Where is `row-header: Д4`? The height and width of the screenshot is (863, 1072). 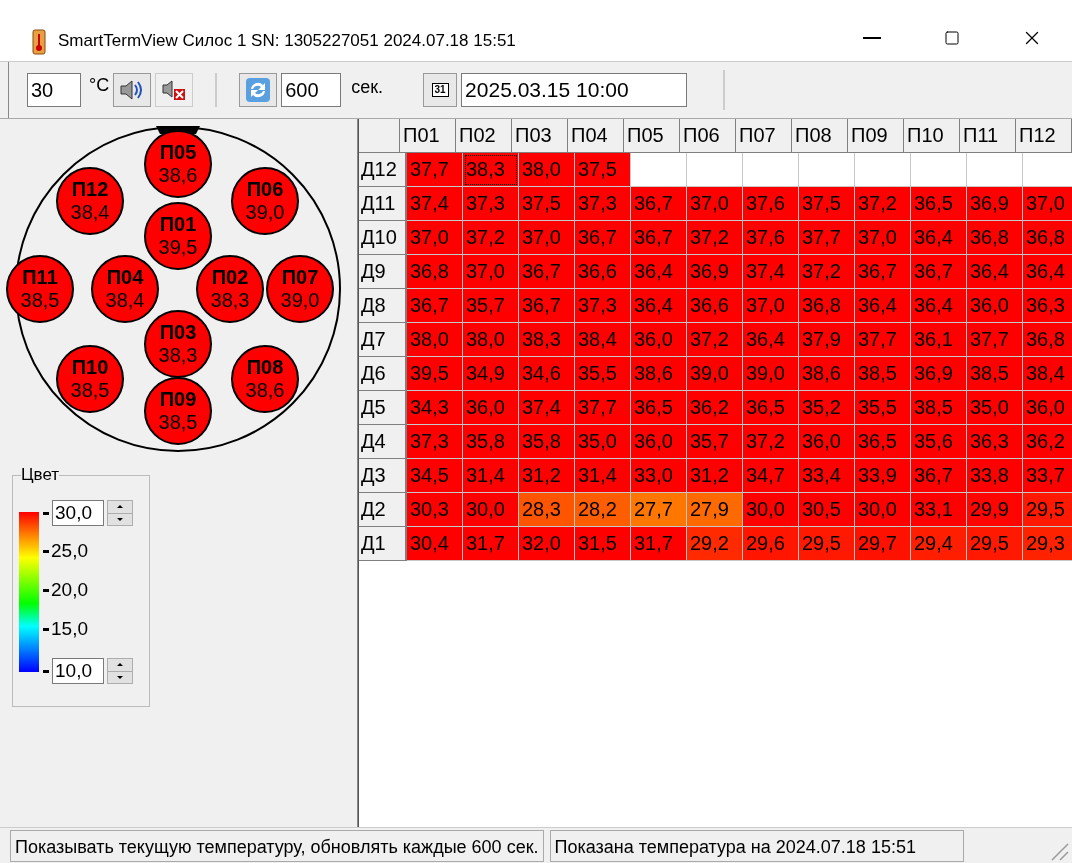 row-header: Д4 is located at coordinates (383, 442).